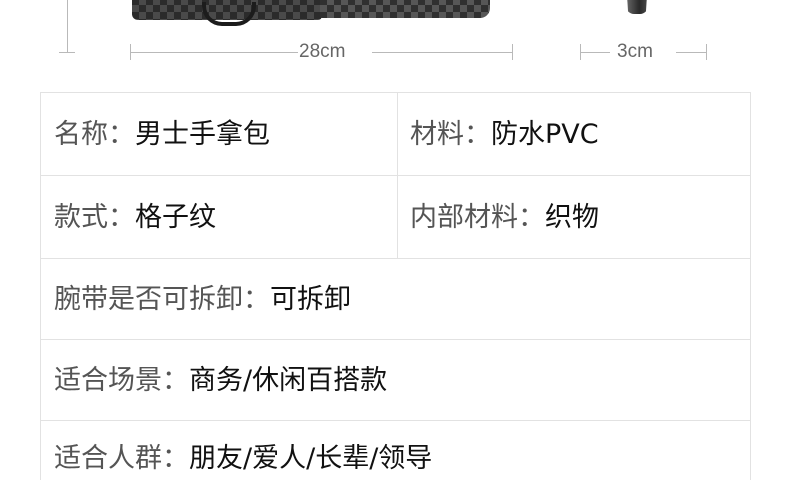  Describe the element at coordinates (545, 134) in the screenshot. I see `spec-value-material: 防水PVC` at that location.